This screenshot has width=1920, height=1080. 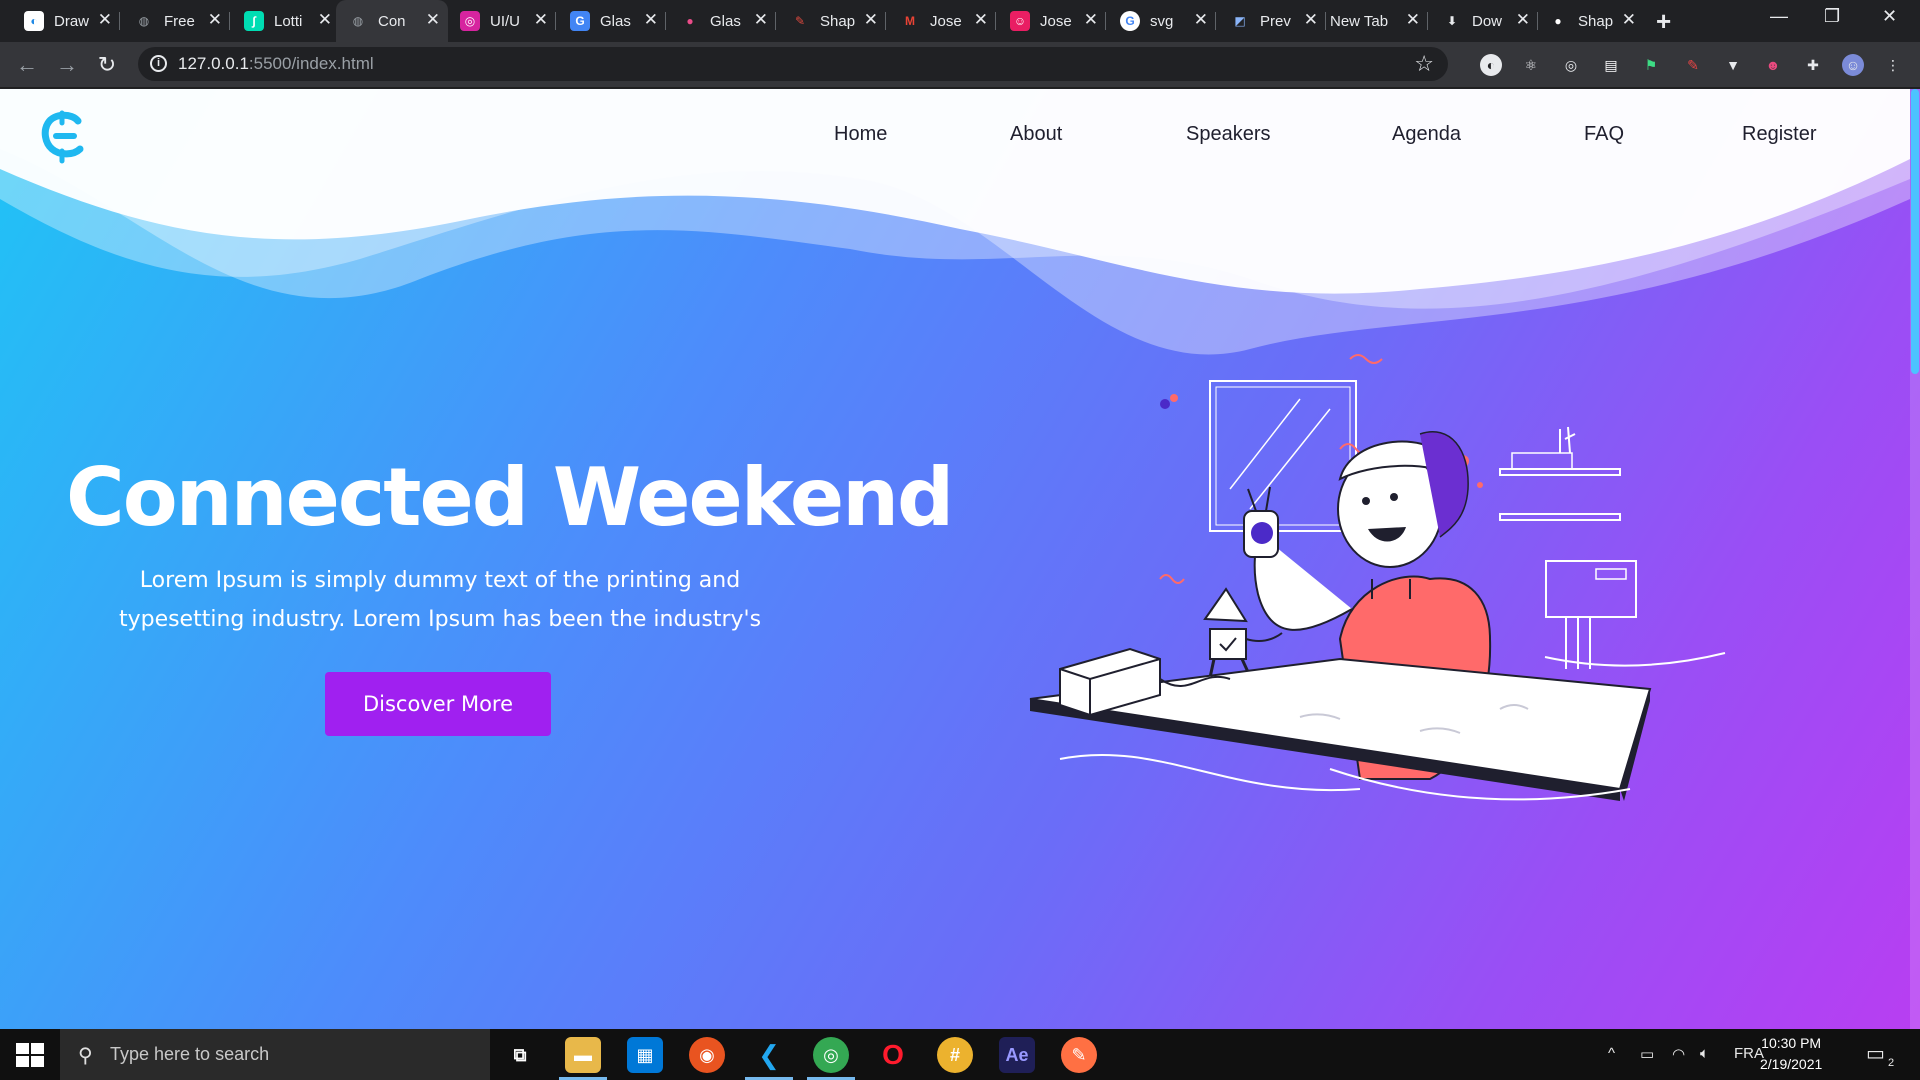 What do you see at coordinates (1791, 1054) in the screenshot?
I see `system-clock: 10:30 PM 2/19/2021` at bounding box center [1791, 1054].